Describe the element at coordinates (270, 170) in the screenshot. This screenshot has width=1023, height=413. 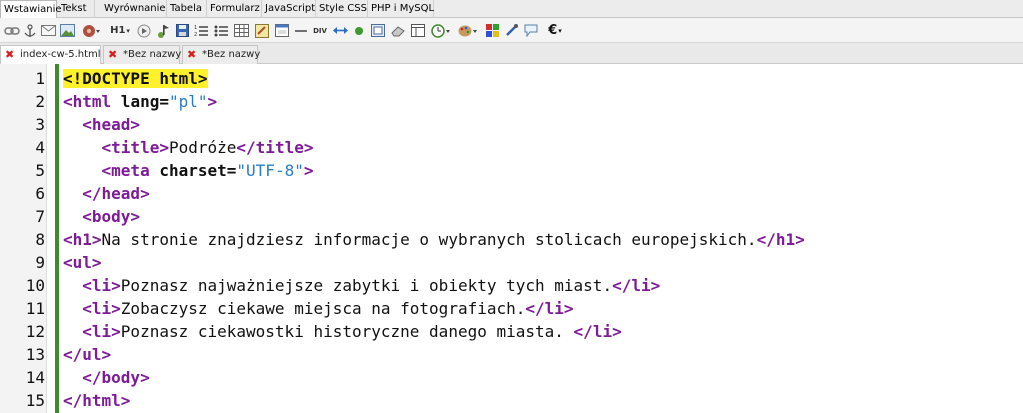
I see `value-token: "UTF-8"` at that location.